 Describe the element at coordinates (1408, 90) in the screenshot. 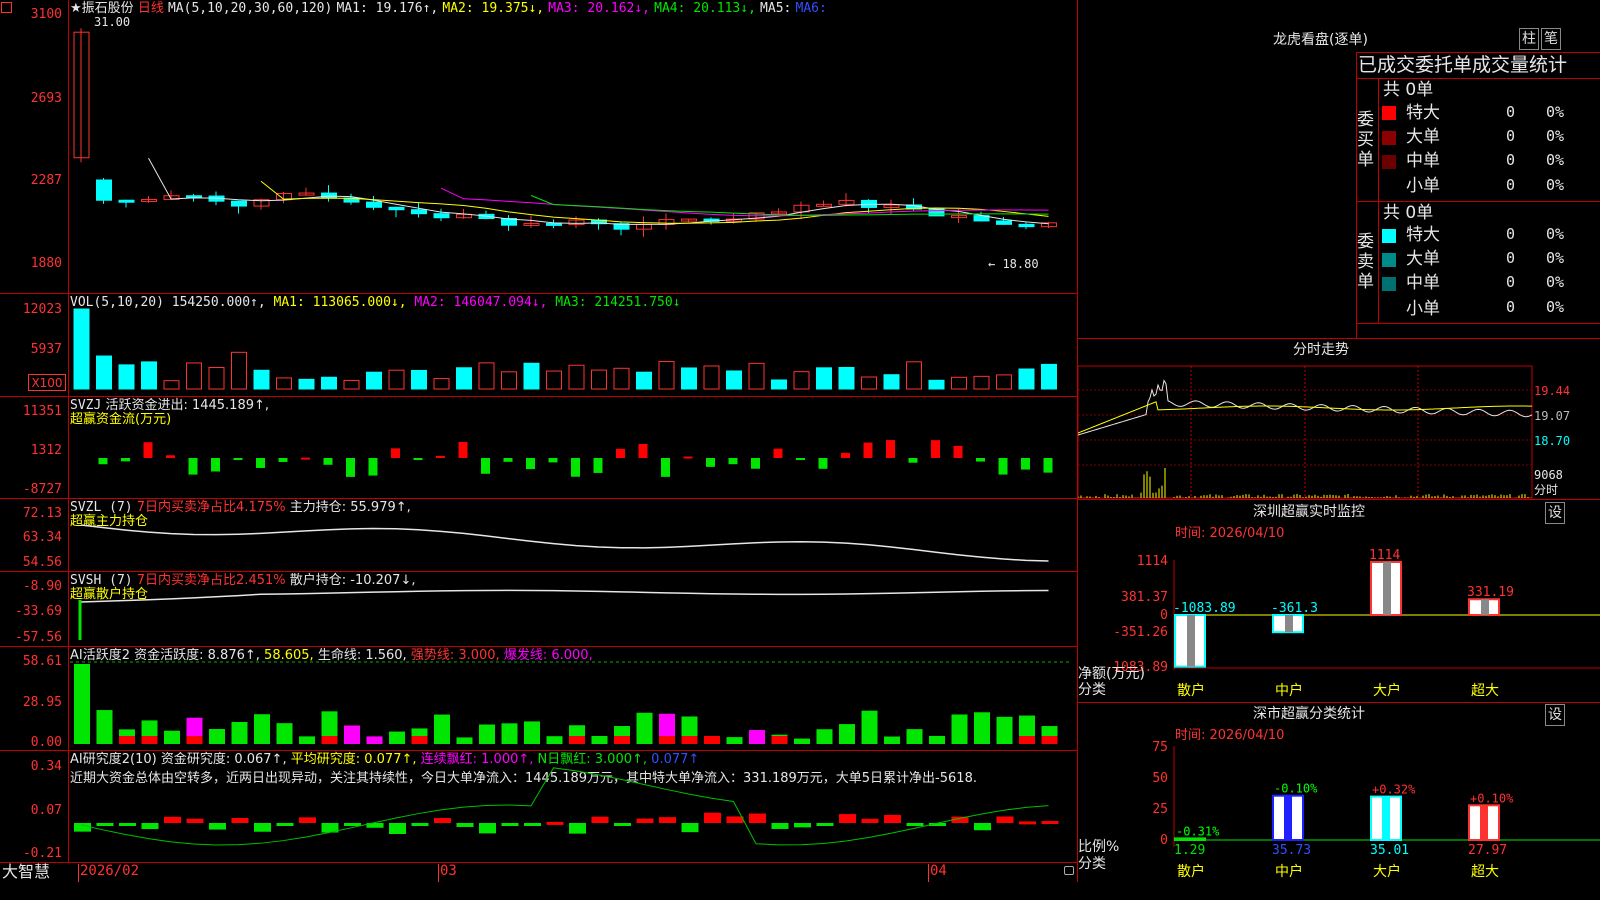

I see `buy-total: 共 0单` at that location.